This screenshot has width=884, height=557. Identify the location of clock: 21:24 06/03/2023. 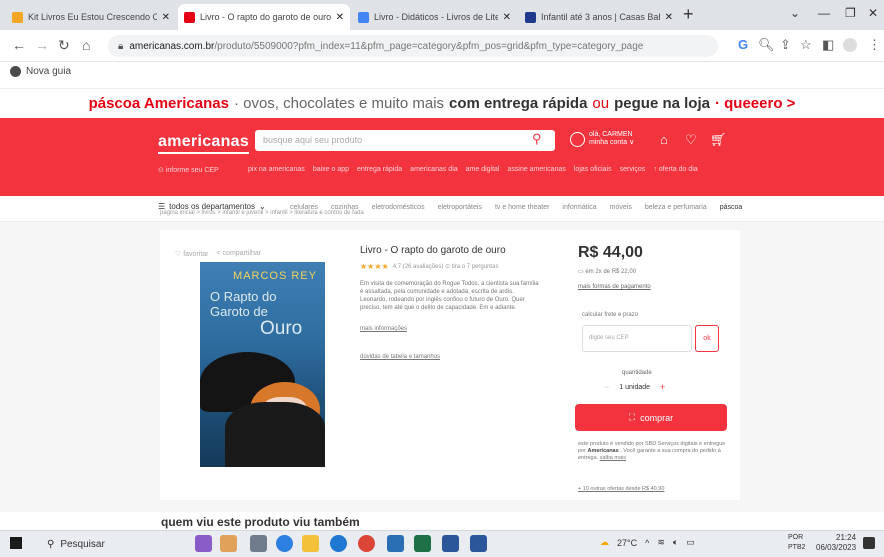
(836, 543).